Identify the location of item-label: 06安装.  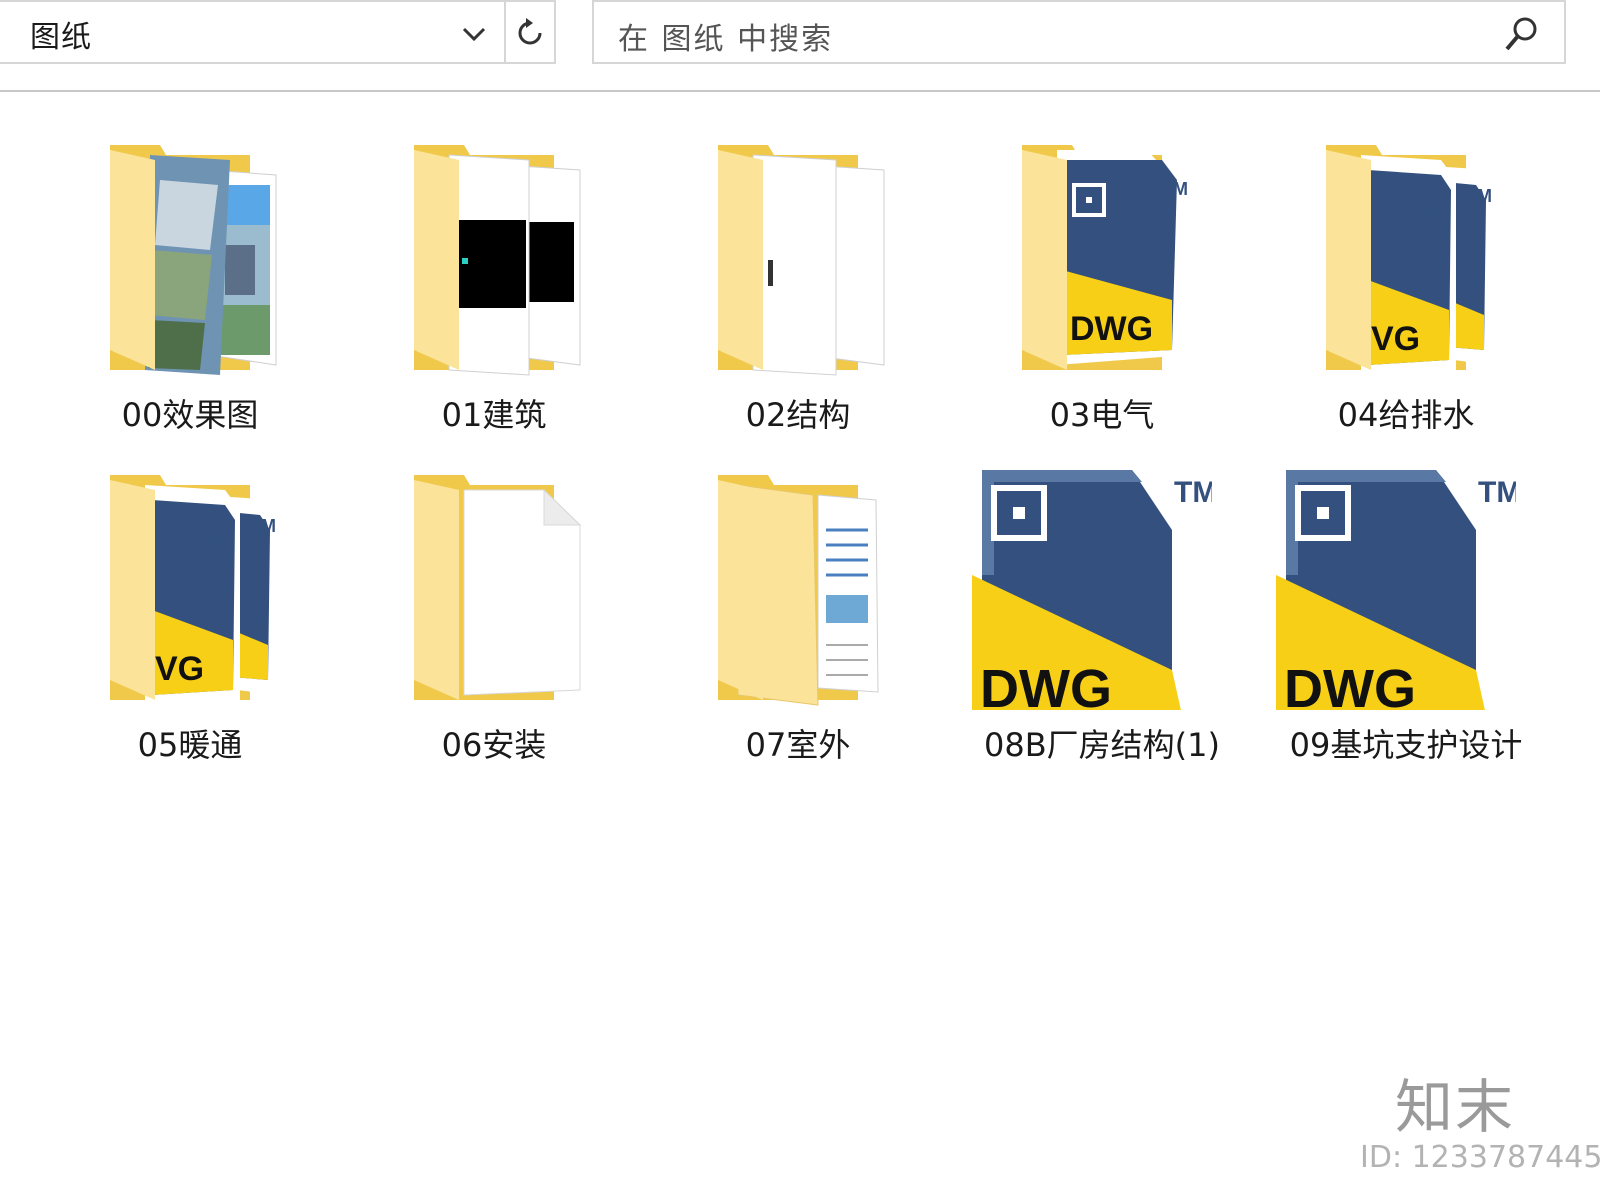
(494, 745).